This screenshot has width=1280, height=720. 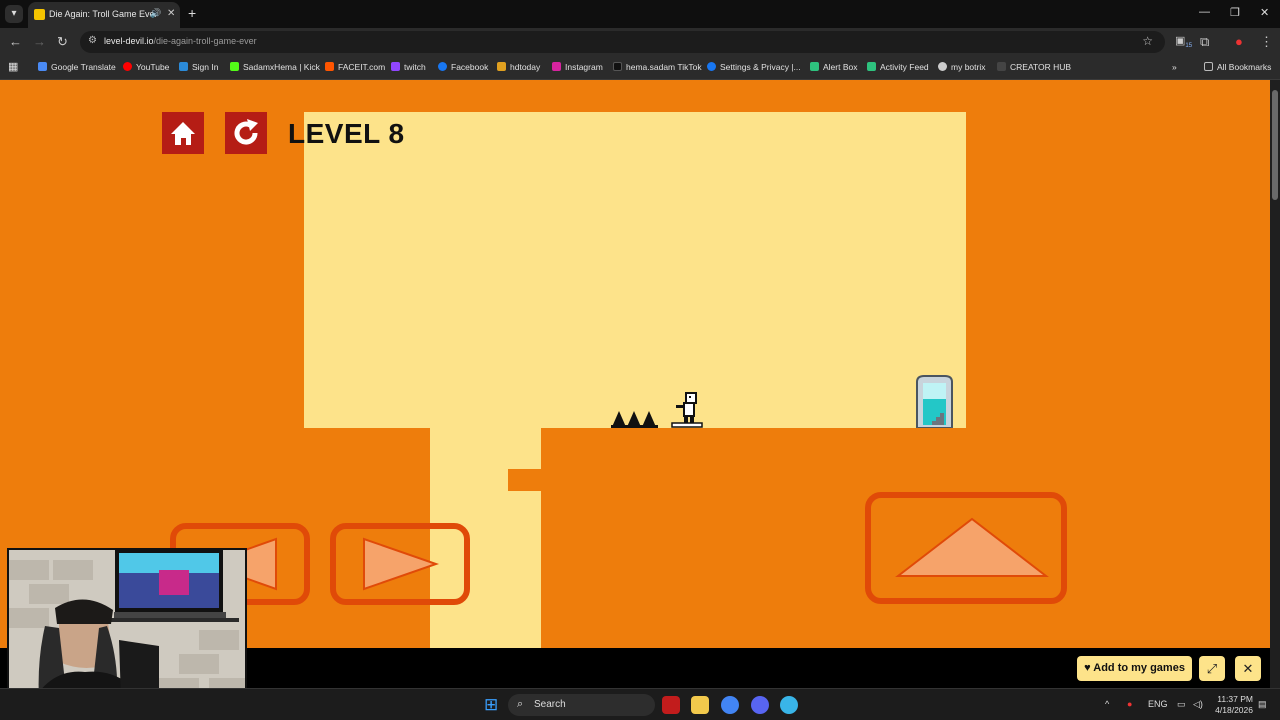 I want to click on tab-audio-icon: 🔊, so click(x=155, y=13).